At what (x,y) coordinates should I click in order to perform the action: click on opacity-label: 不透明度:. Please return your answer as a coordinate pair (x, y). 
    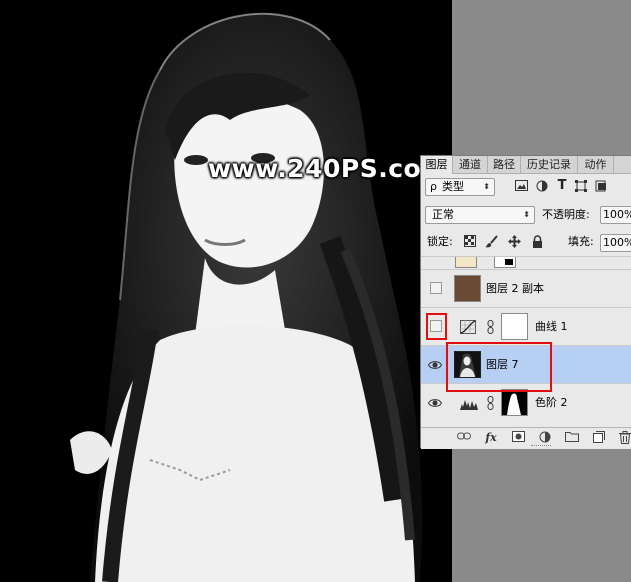
    Looking at the image, I should click on (566, 214).